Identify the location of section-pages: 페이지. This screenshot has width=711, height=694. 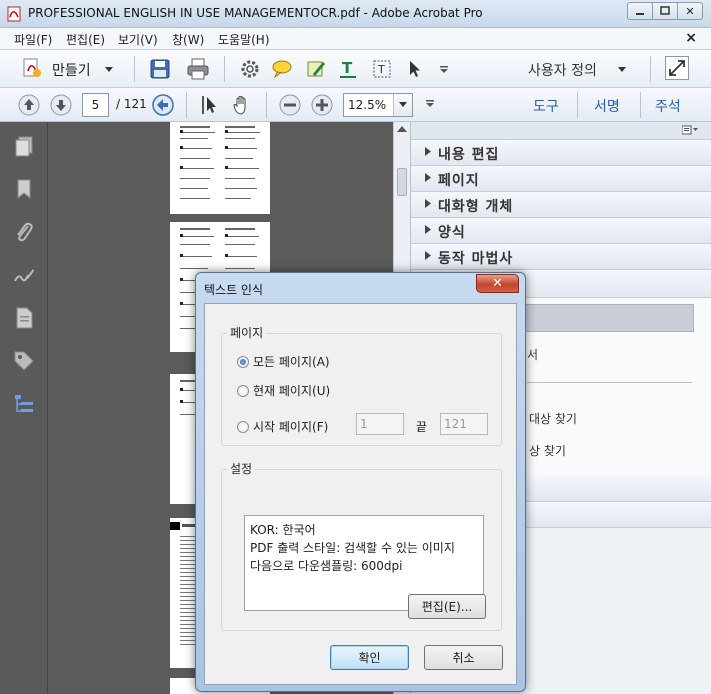
(561, 179).